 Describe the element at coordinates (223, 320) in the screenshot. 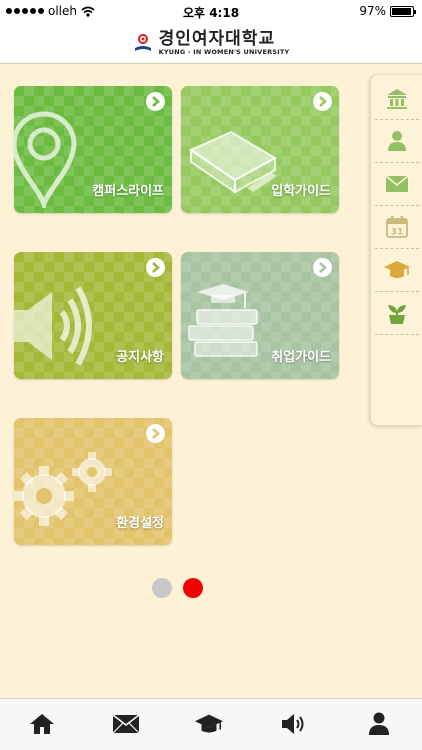

I see `books-graduation-cap-icon` at that location.